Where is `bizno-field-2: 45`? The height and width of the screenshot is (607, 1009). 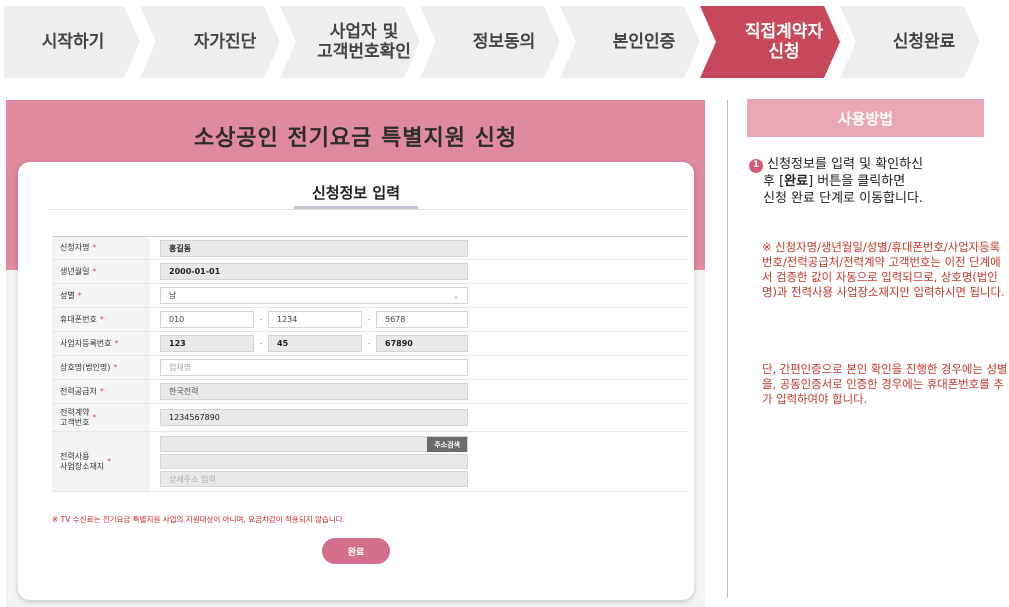 bizno-field-2: 45 is located at coordinates (315, 343).